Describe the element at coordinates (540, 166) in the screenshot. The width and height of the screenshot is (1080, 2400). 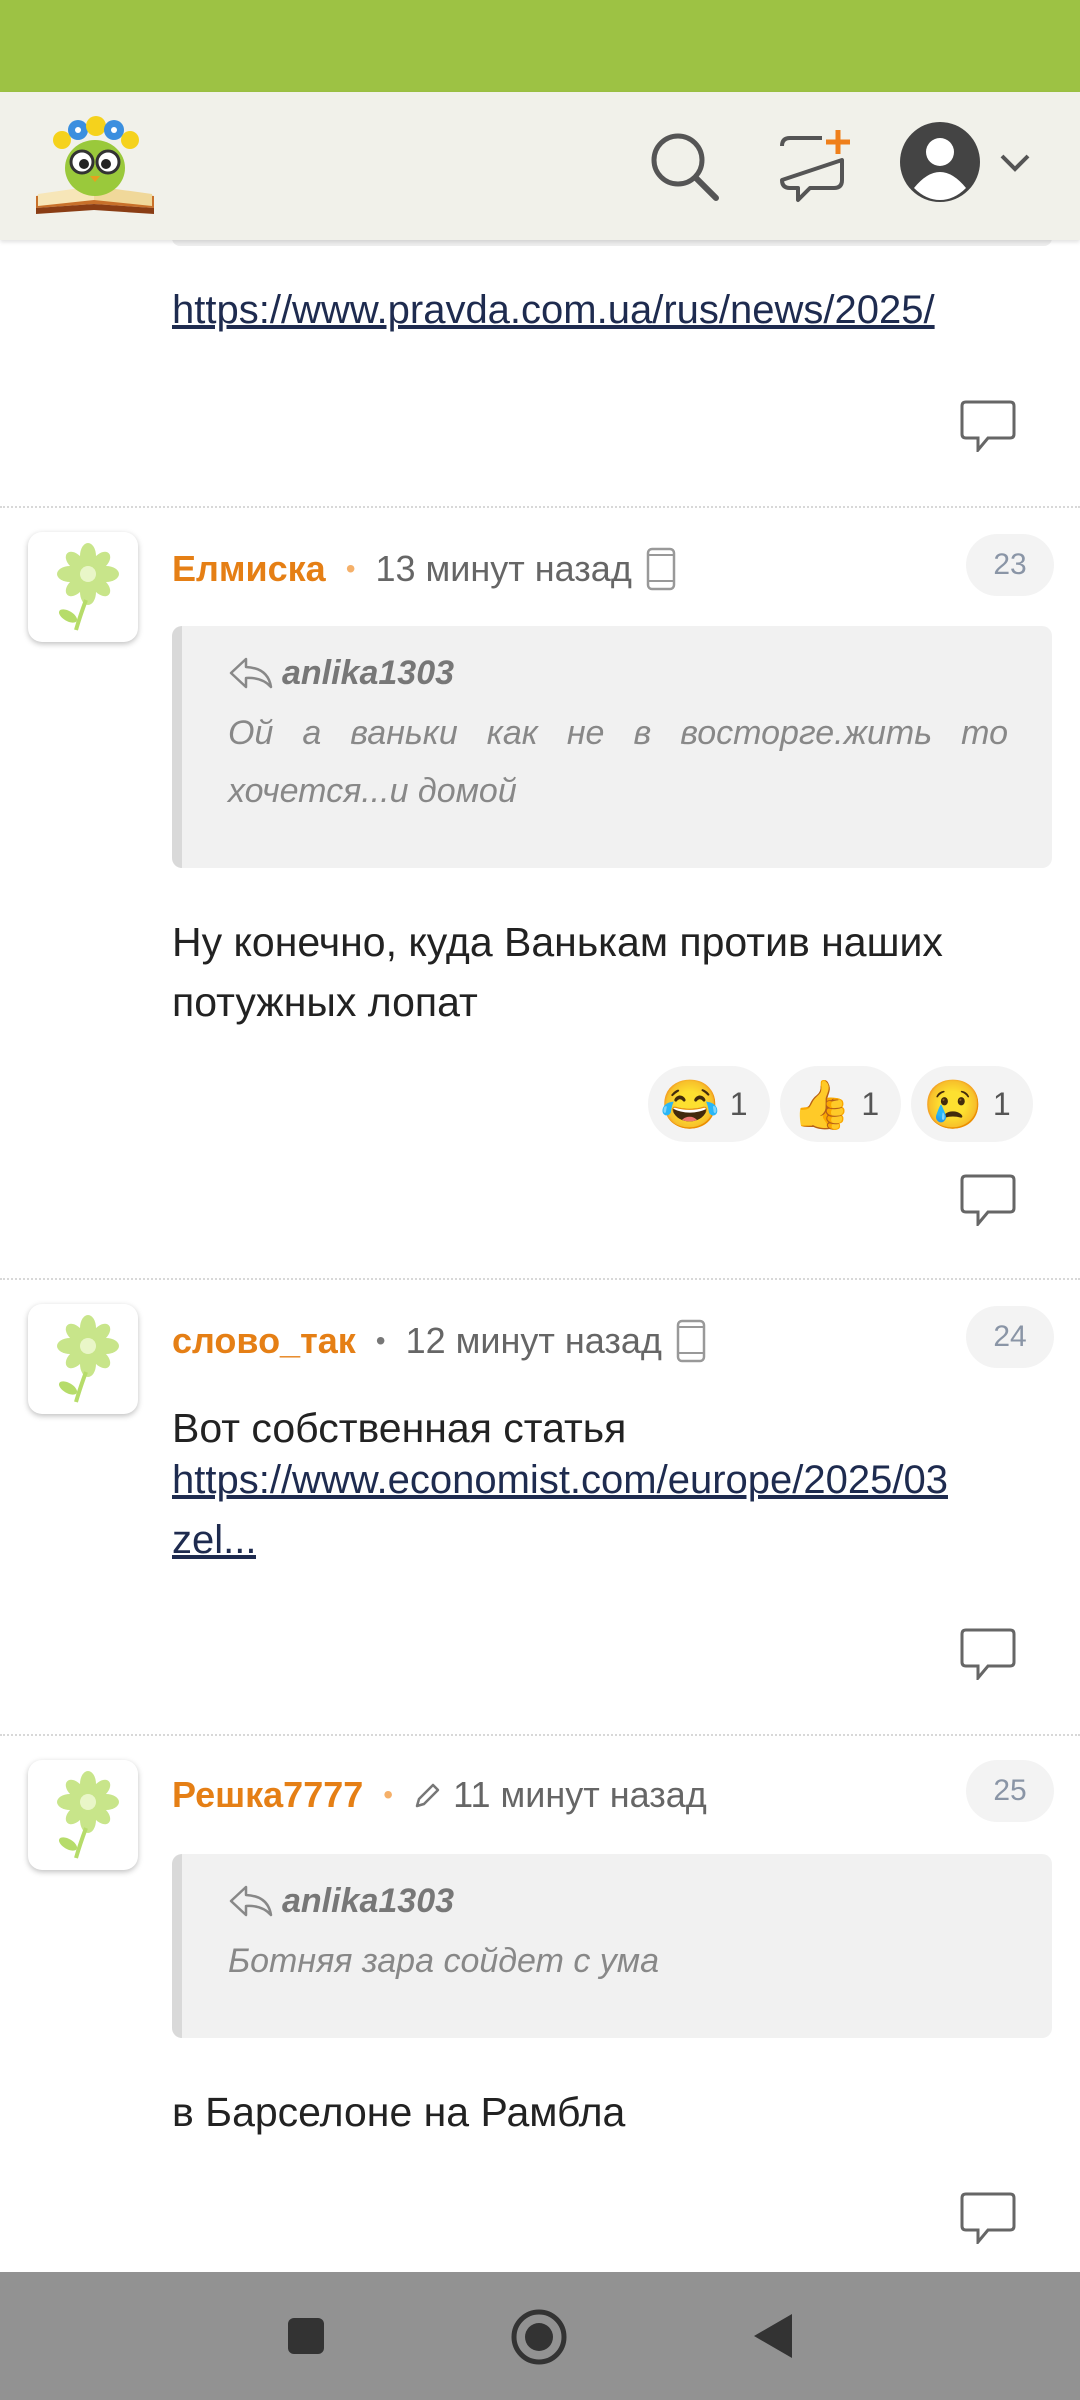
I see `app-header` at that location.